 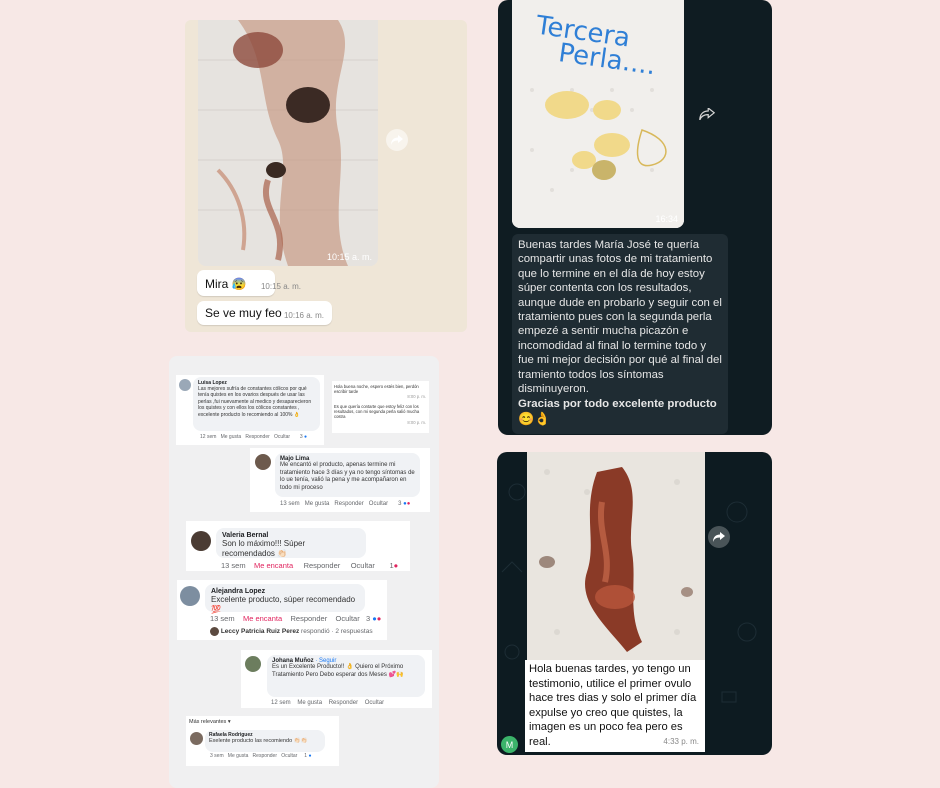 What do you see at coordinates (291, 535) in the screenshot?
I see `comment-author: Valeria Bernal` at bounding box center [291, 535].